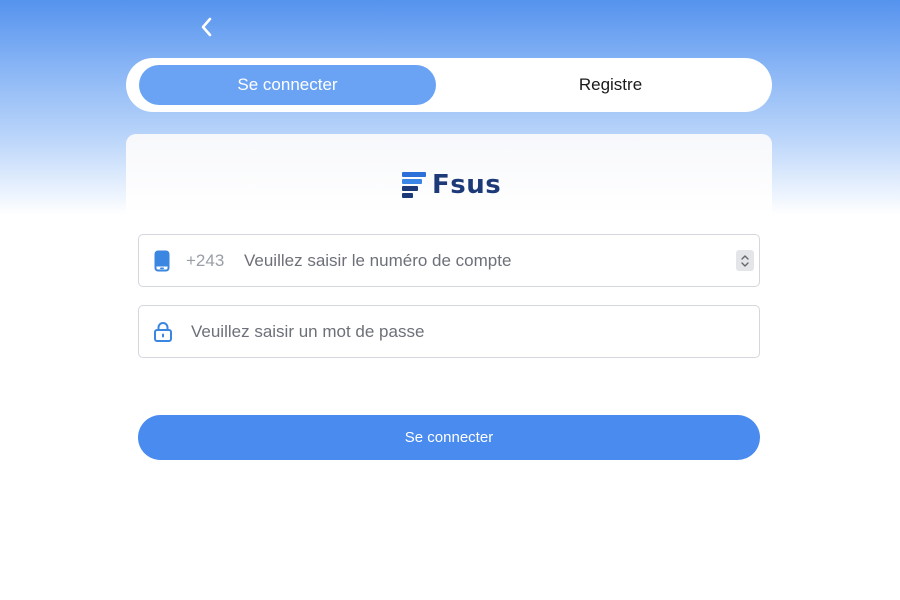 The image size is (900, 600). Describe the element at coordinates (205, 260) in the screenshot. I see `country-code: +243` at that location.